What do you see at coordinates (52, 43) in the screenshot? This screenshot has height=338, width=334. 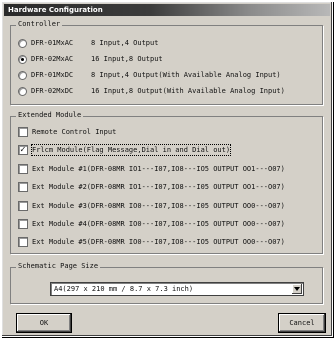 I see `controller-model-name: DFR-01MxAC` at bounding box center [52, 43].